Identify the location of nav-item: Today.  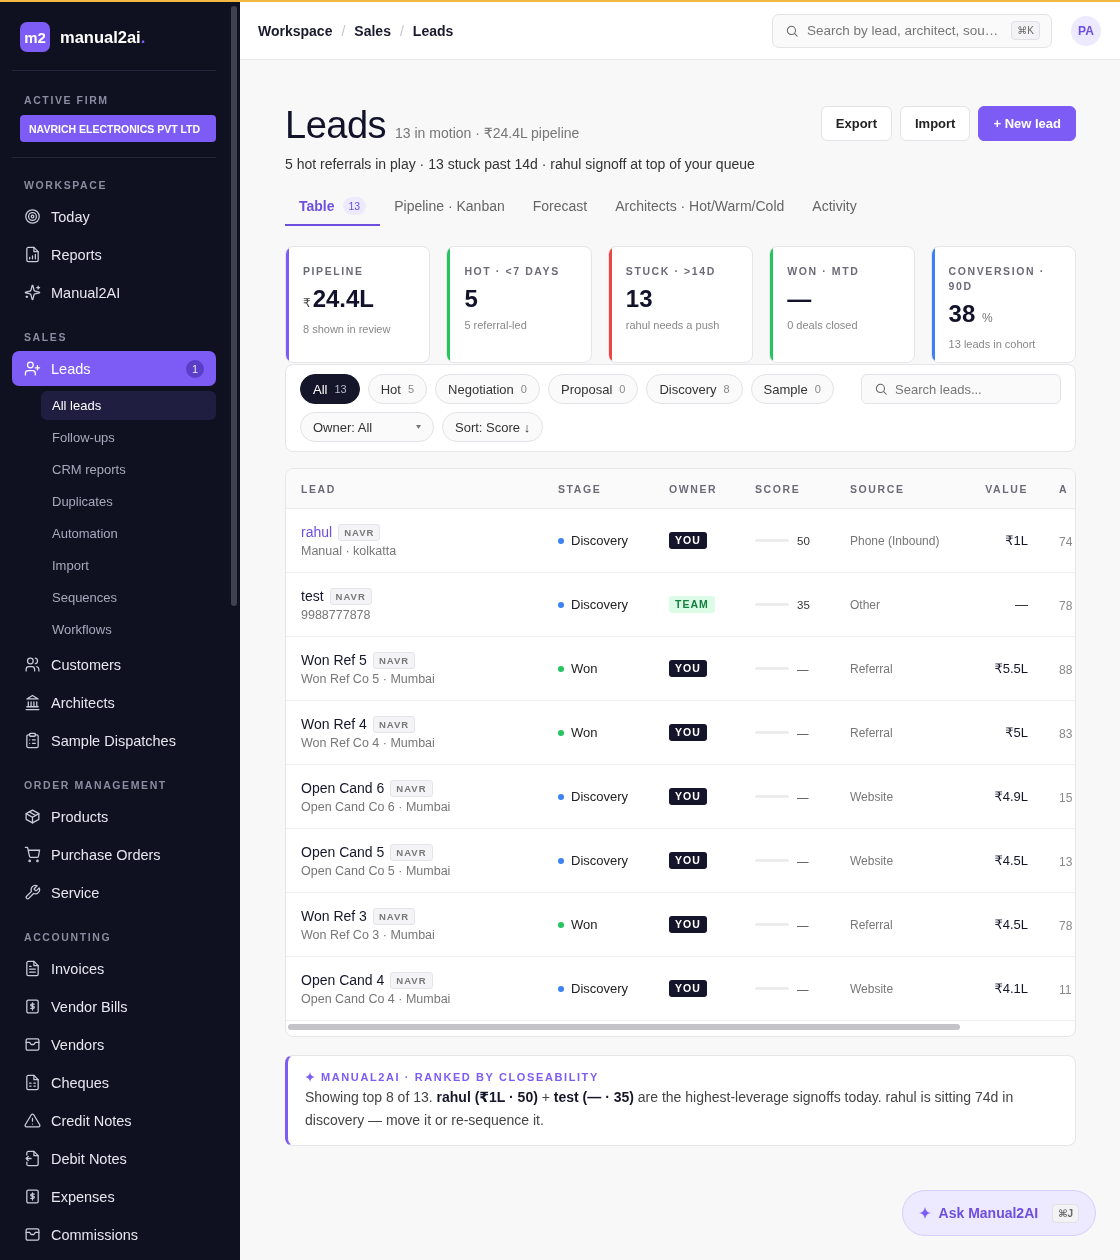
(114, 216).